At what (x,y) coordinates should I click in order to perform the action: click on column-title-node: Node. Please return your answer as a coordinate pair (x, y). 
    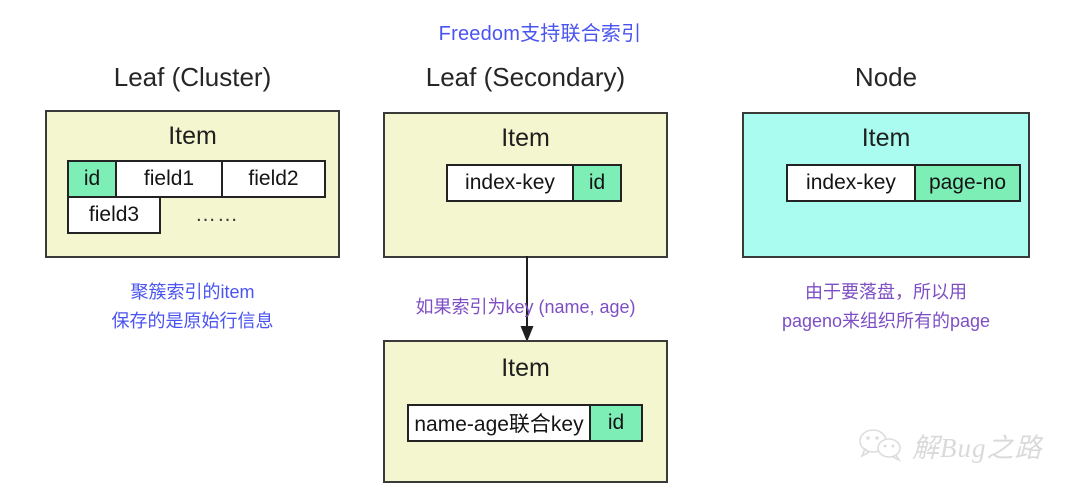
    Looking at the image, I should click on (886, 77).